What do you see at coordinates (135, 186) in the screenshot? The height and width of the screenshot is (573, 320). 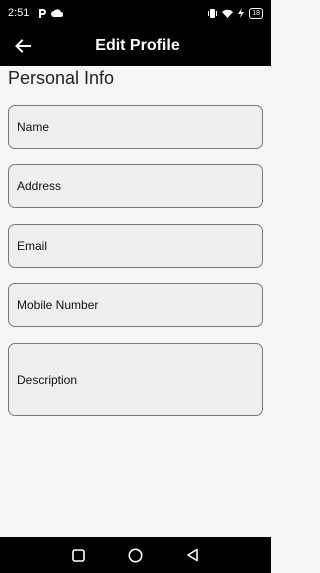 I see `address-field: Address` at bounding box center [135, 186].